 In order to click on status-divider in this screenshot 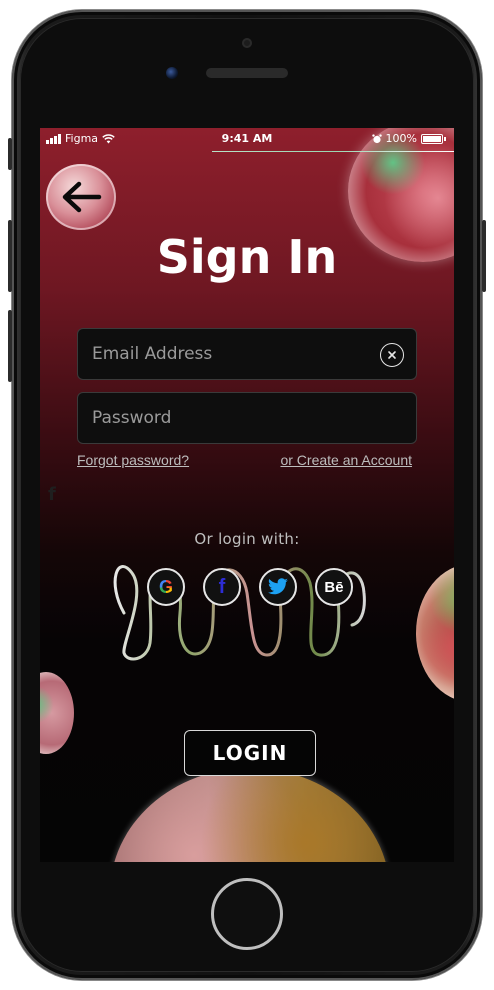, I will do `click(333, 151)`.